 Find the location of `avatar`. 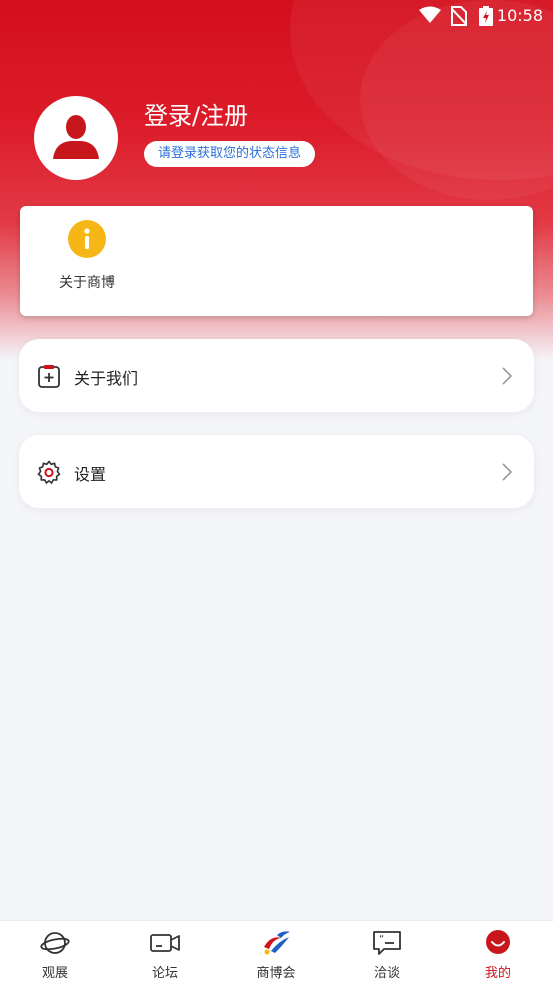

avatar is located at coordinates (76, 138).